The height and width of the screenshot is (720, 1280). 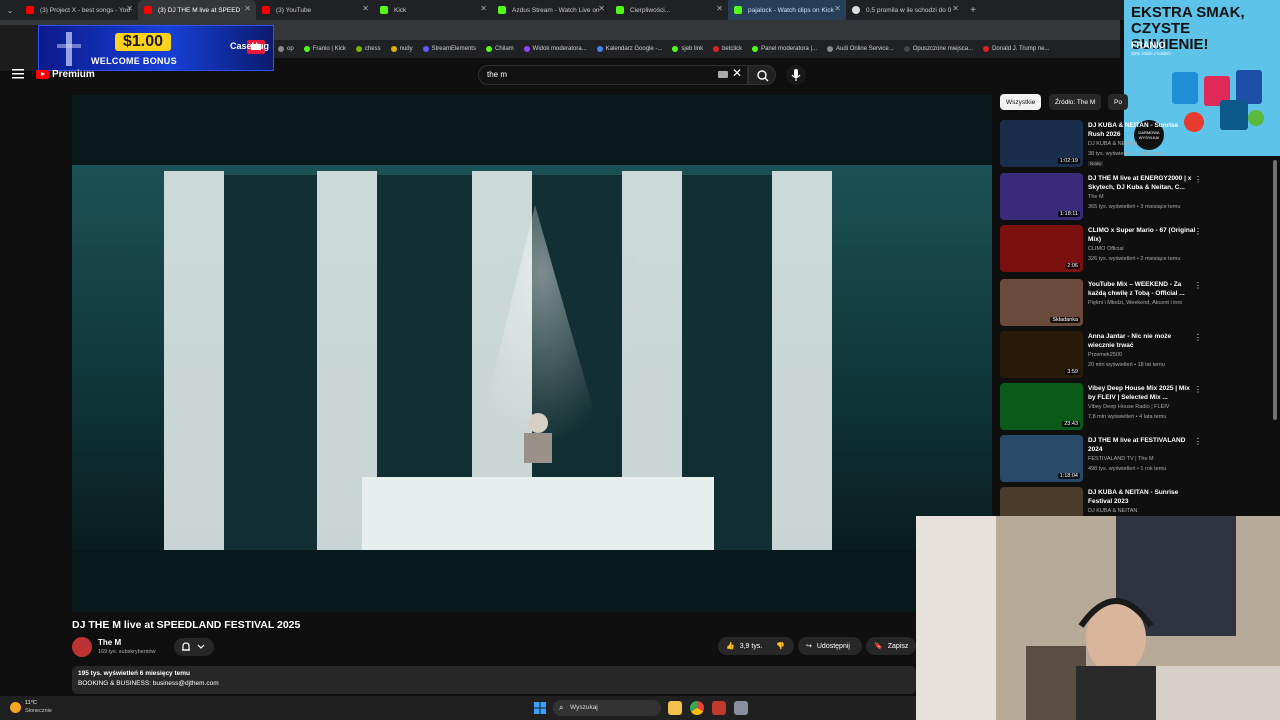 I want to click on streamlabs-icon, so click(x=719, y=708).